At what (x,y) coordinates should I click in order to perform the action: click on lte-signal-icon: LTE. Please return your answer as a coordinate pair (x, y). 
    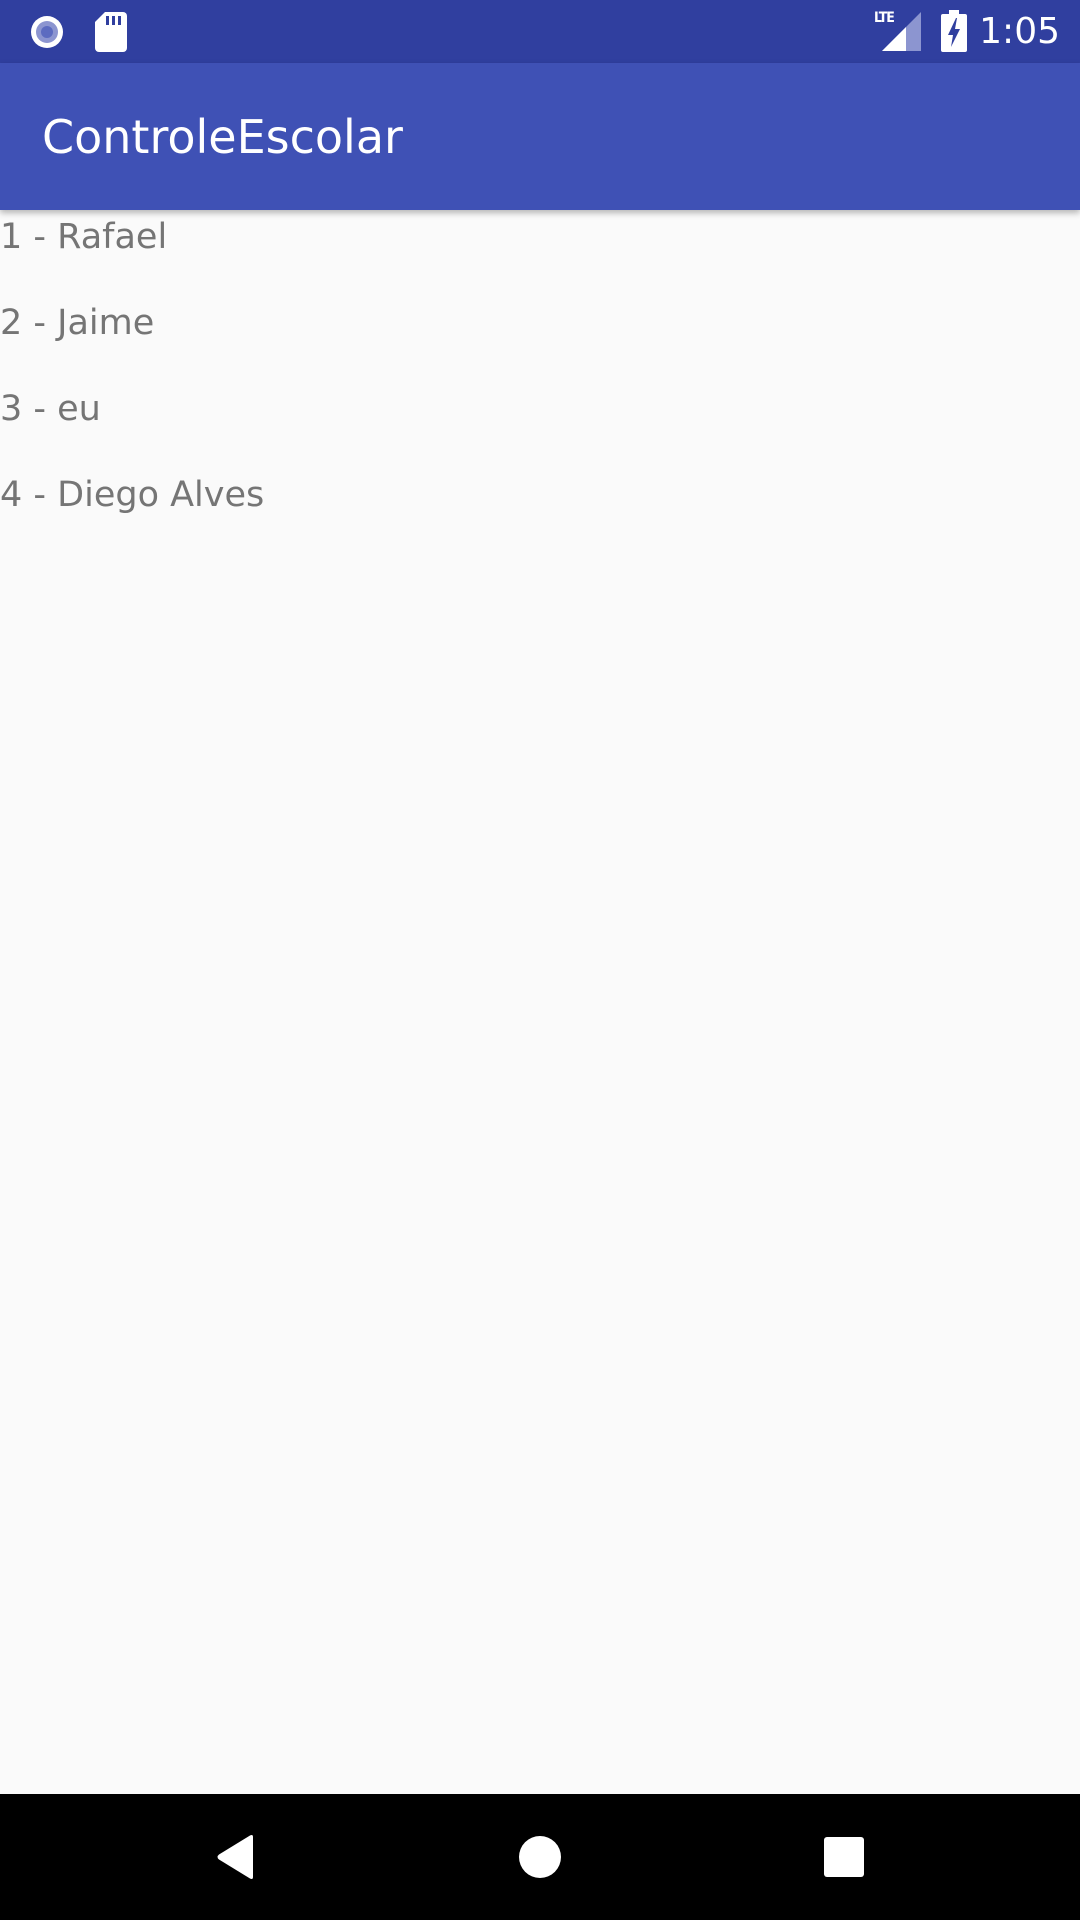
    Looking at the image, I should click on (897, 31).